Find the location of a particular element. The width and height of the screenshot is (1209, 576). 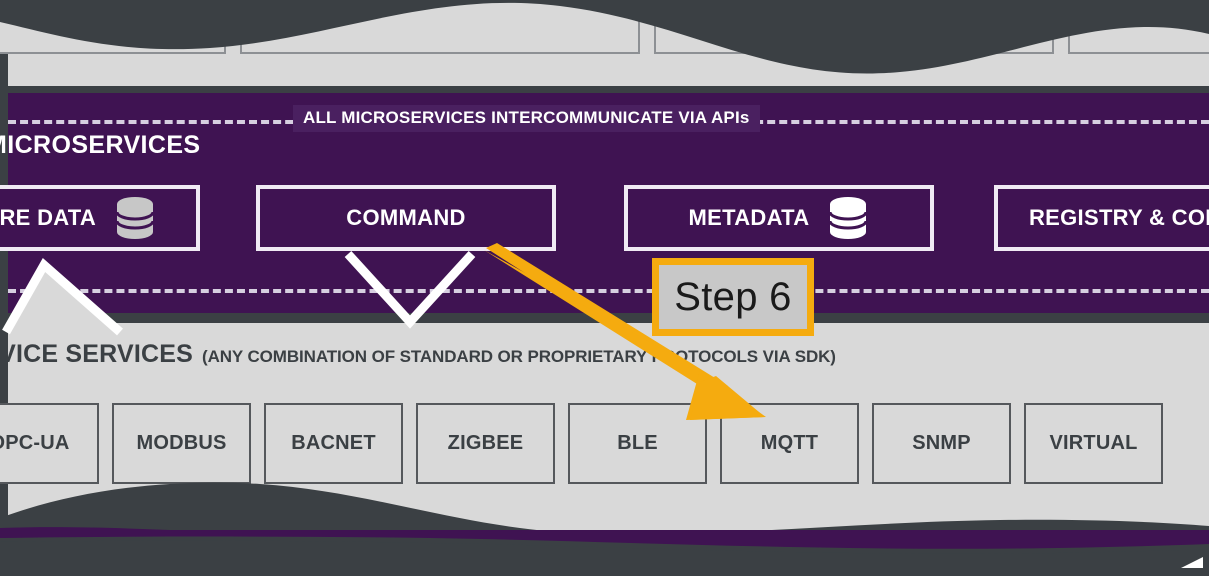

protocol-label: MODBUS is located at coordinates (181, 443).